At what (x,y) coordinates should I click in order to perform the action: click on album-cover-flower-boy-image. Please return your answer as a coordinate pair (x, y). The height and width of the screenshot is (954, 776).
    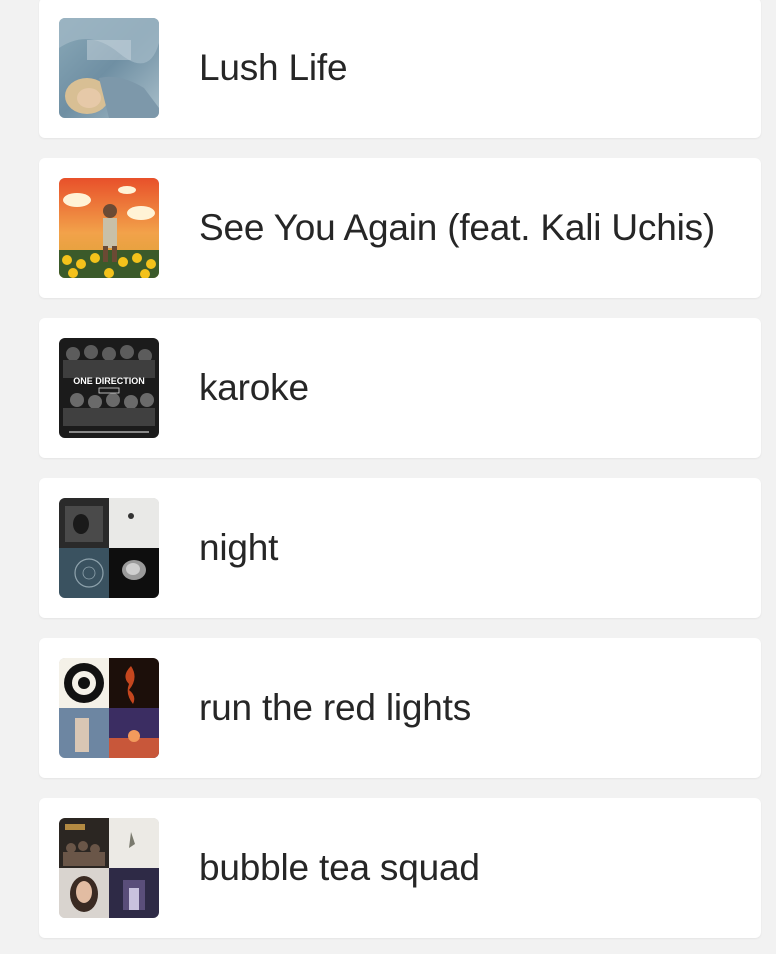
    Looking at the image, I should click on (109, 228).